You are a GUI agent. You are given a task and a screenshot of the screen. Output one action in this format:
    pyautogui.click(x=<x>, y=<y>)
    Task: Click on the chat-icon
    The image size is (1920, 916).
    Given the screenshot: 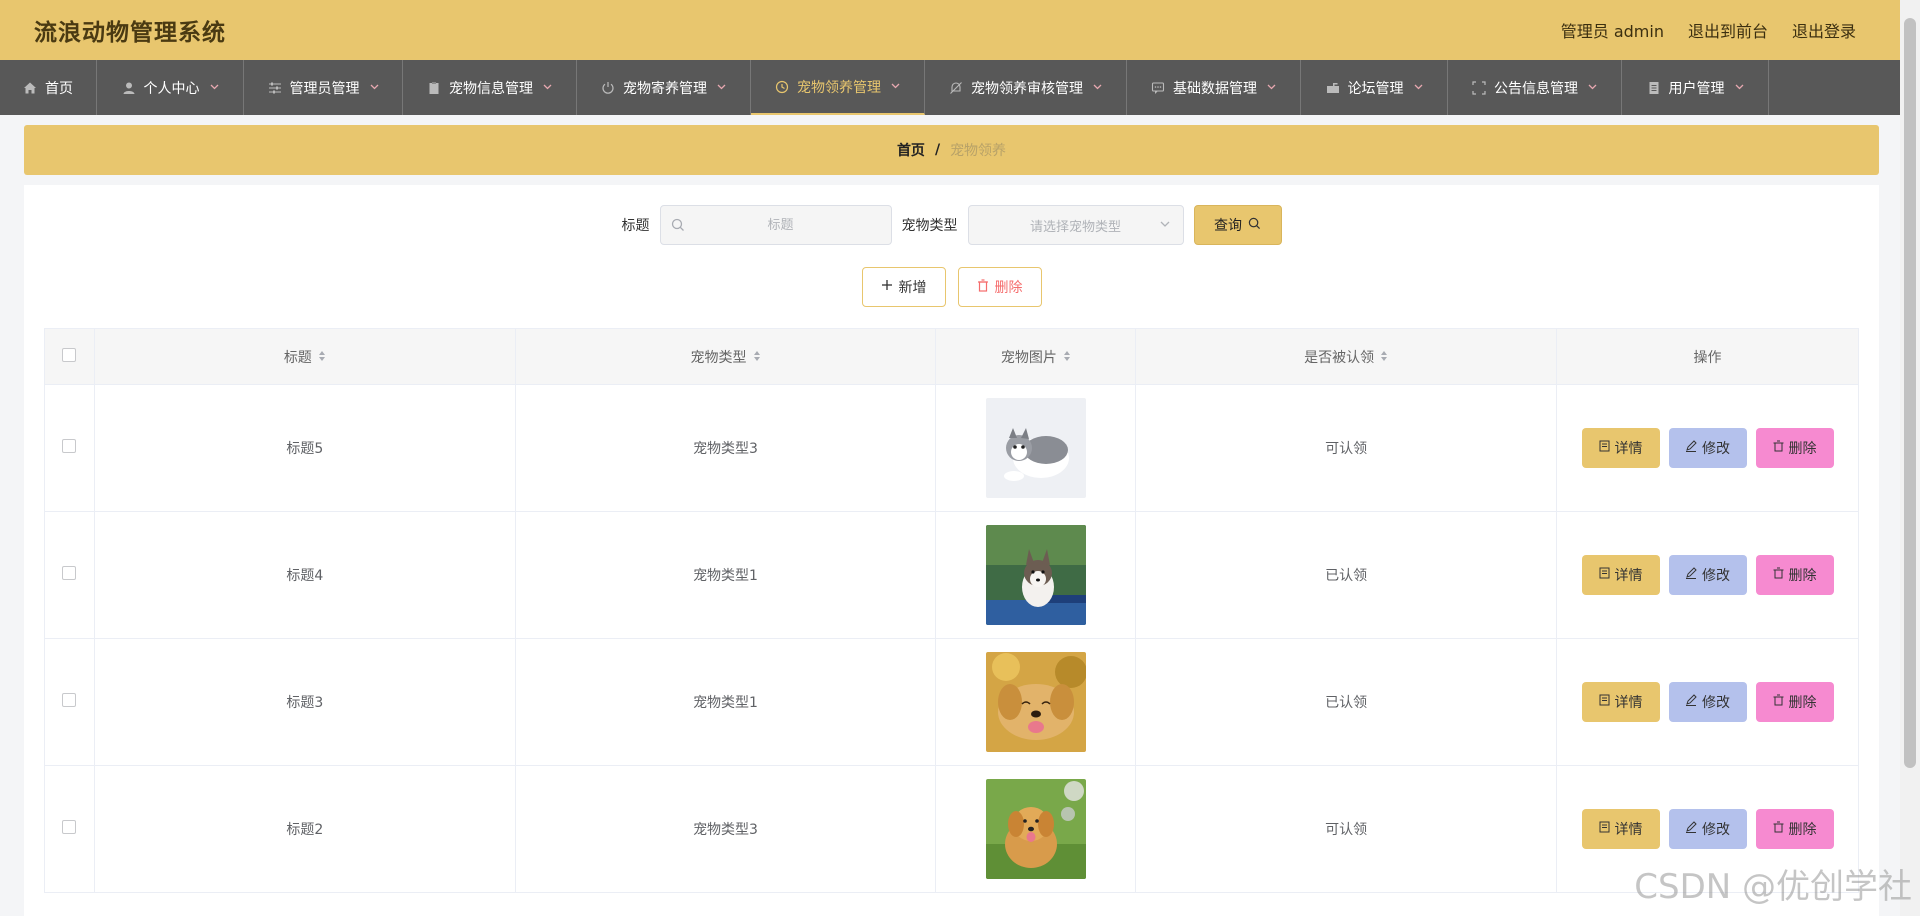 What is the action you would take?
    pyautogui.click(x=1158, y=88)
    